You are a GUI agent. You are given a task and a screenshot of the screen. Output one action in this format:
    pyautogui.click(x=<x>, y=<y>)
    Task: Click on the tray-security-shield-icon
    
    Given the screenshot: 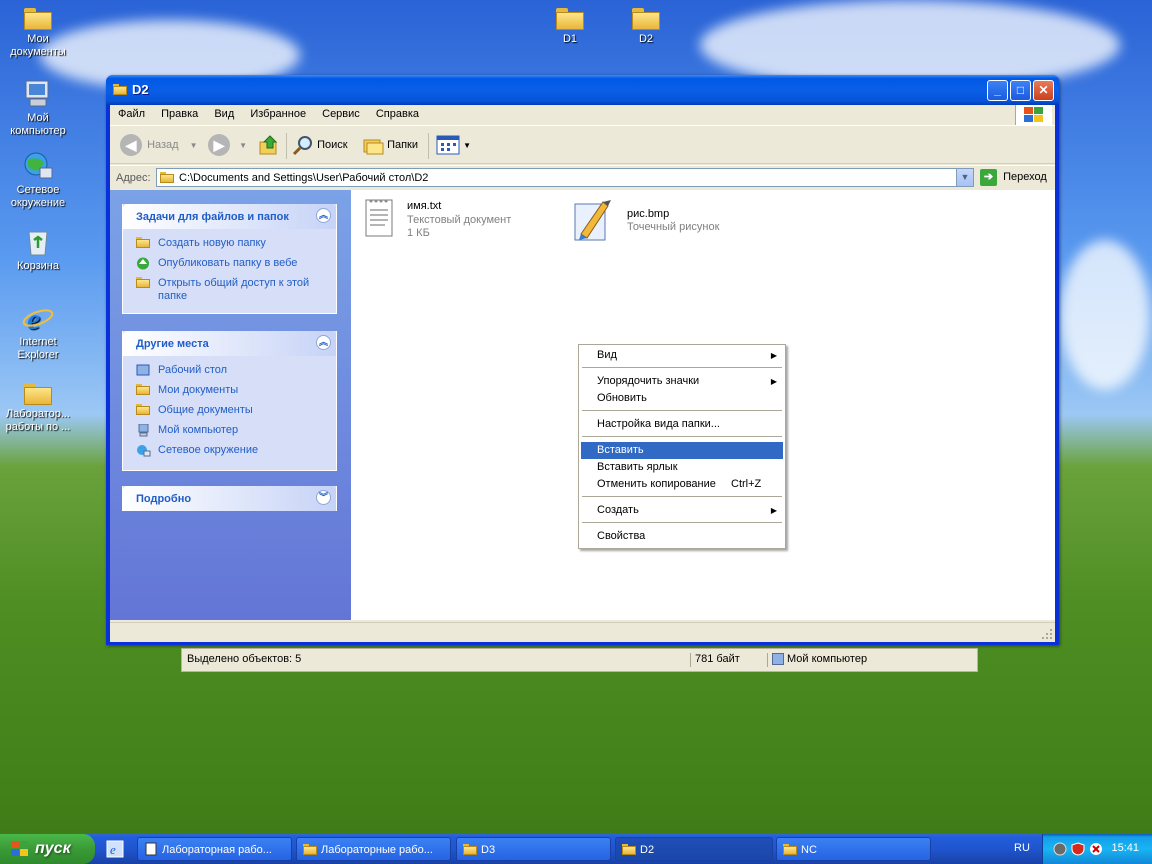 What is the action you would take?
    pyautogui.click(x=1078, y=849)
    